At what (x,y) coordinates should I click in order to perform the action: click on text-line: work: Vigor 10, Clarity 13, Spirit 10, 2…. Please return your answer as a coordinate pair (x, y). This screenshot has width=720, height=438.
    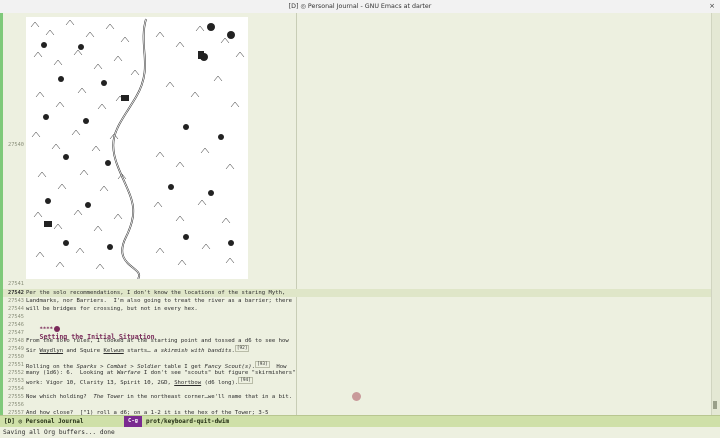
    Looking at the image, I should click on (139, 381).